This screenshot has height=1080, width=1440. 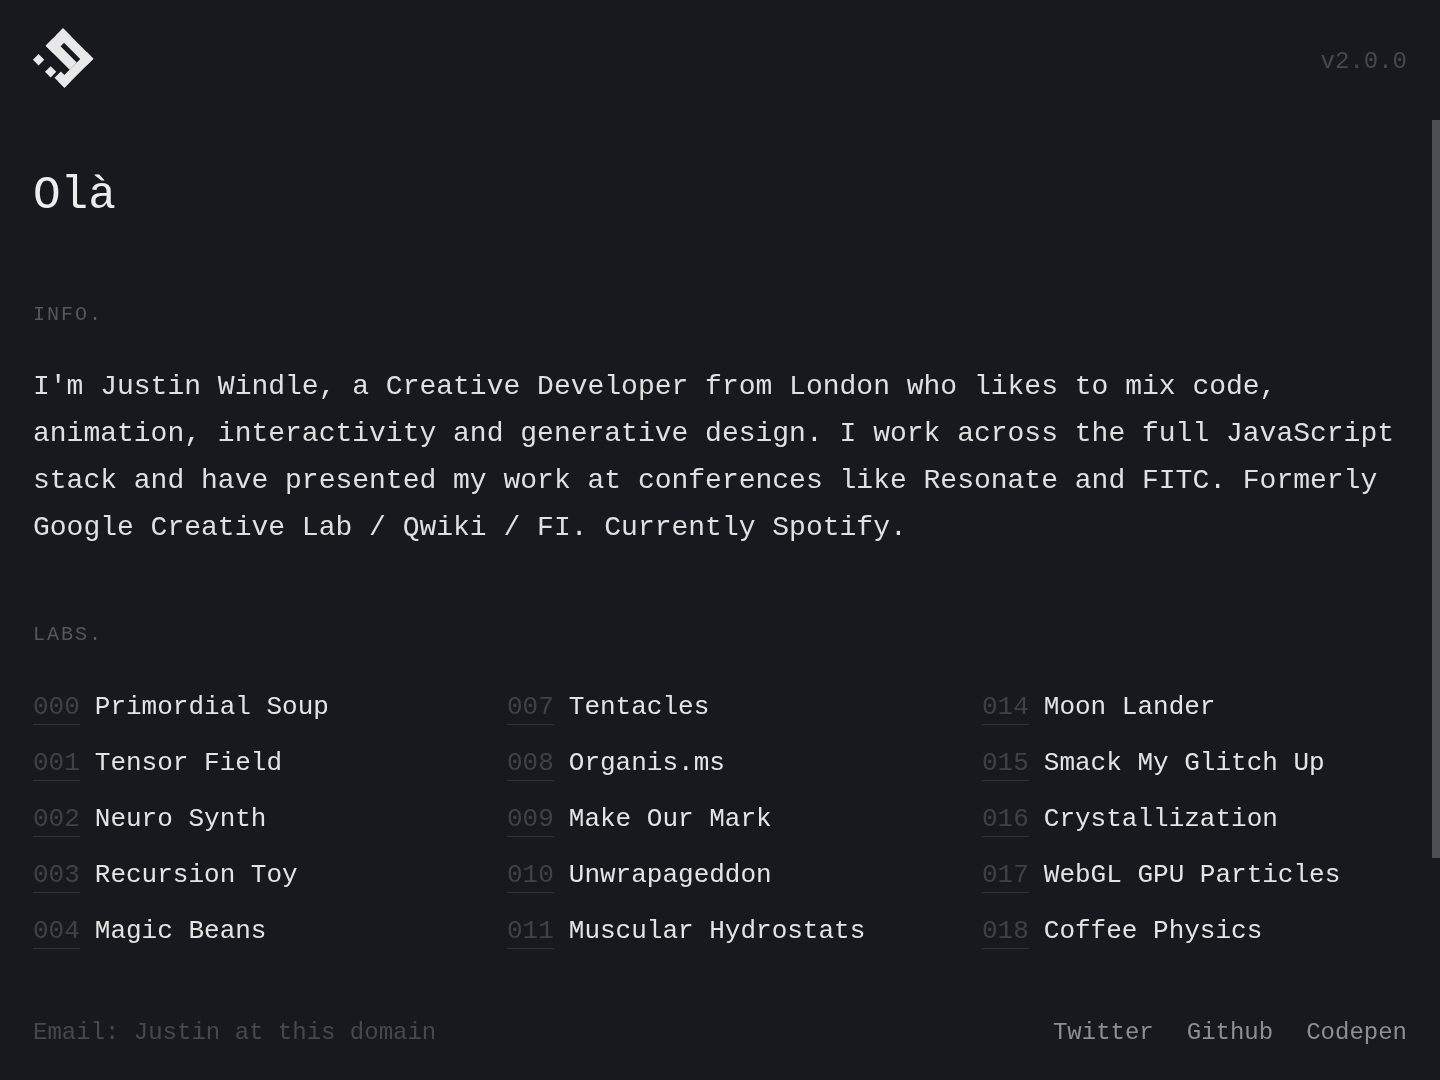 What do you see at coordinates (68, 635) in the screenshot?
I see `section-label: LABS.` at bounding box center [68, 635].